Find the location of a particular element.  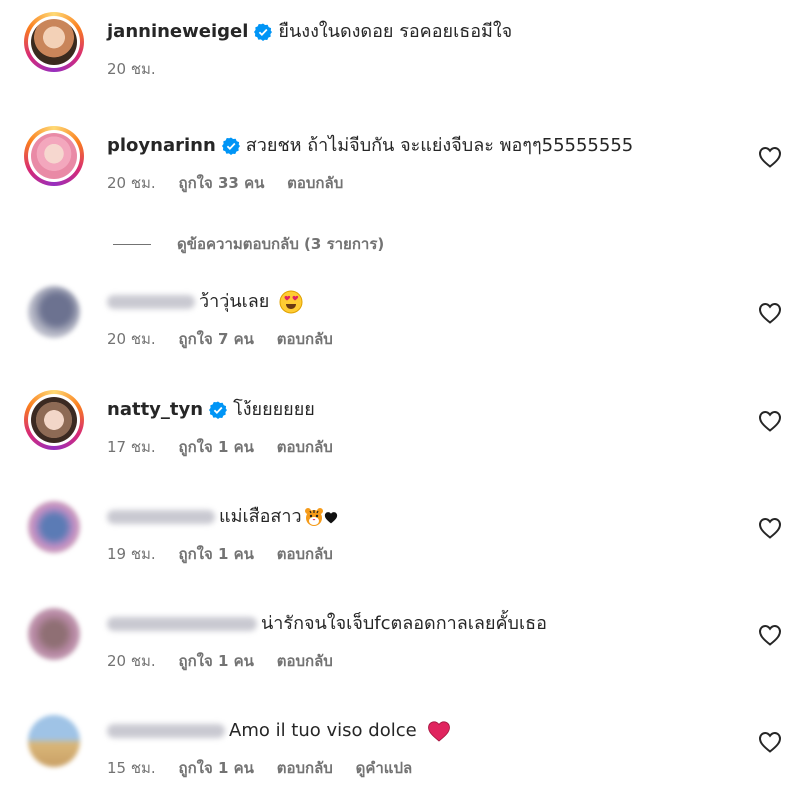

divider is located at coordinates (132, 244).